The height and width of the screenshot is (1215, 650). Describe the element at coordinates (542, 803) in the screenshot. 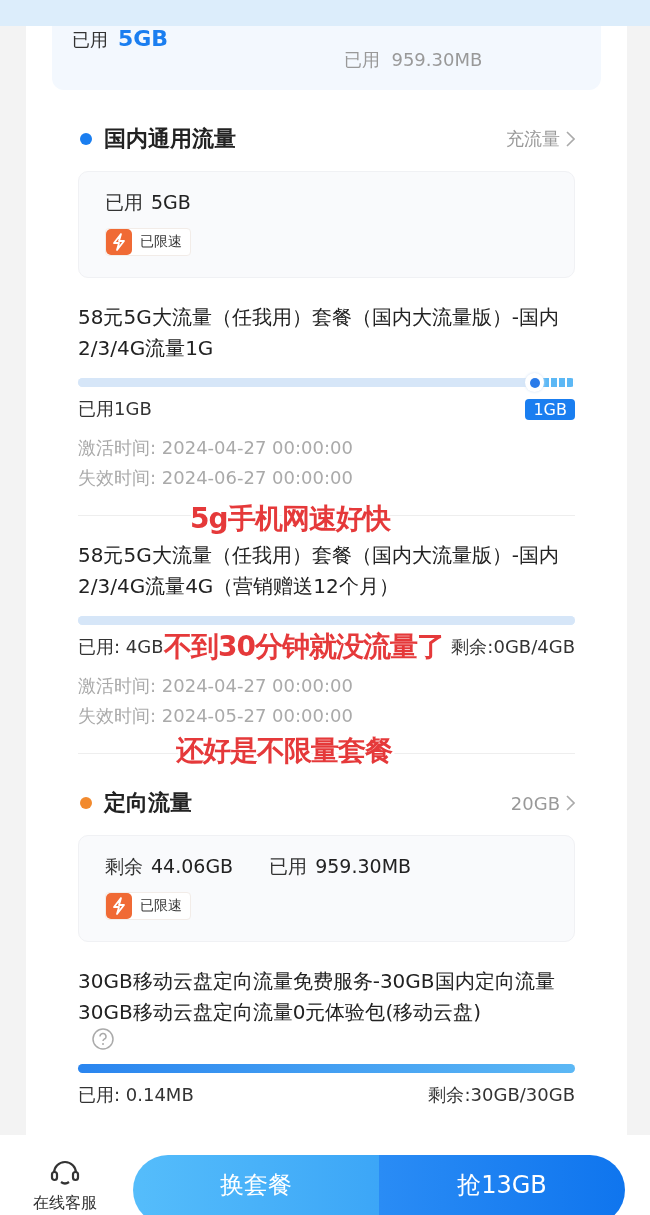

I see `section-link: 20GB` at that location.